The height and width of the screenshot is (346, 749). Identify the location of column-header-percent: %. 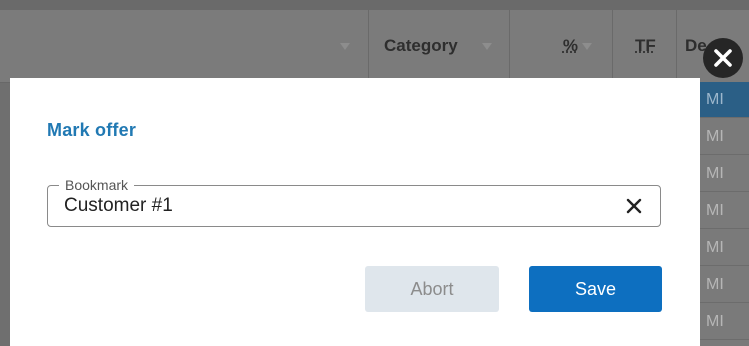
(560, 46).